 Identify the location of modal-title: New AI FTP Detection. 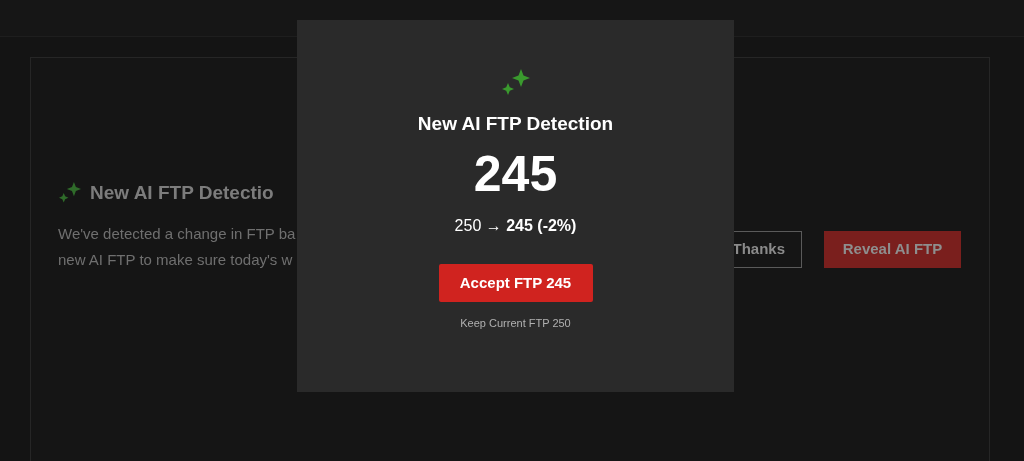
(515, 124).